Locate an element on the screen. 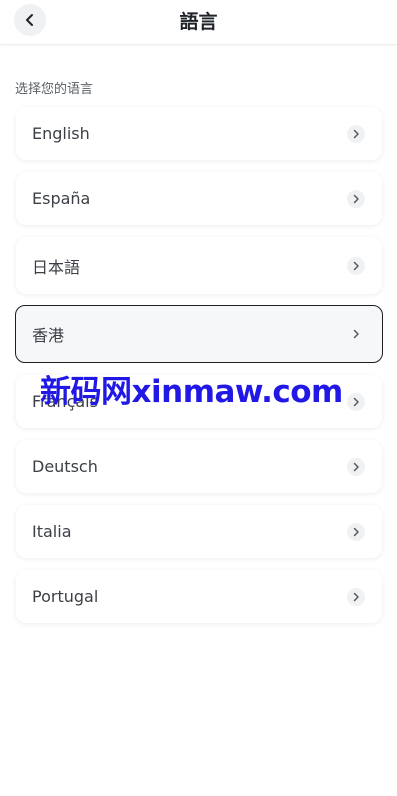 This screenshot has height=796, width=397. page-title: 語言 is located at coordinates (198, 22).